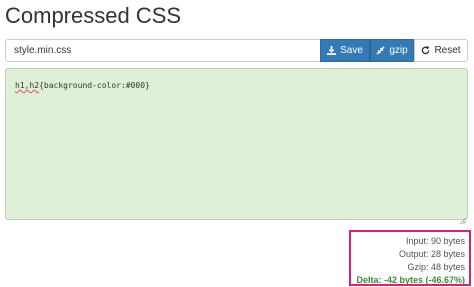 The image size is (474, 287). What do you see at coordinates (431, 254) in the screenshot?
I see `stat-output: Output: 28 bytes` at bounding box center [431, 254].